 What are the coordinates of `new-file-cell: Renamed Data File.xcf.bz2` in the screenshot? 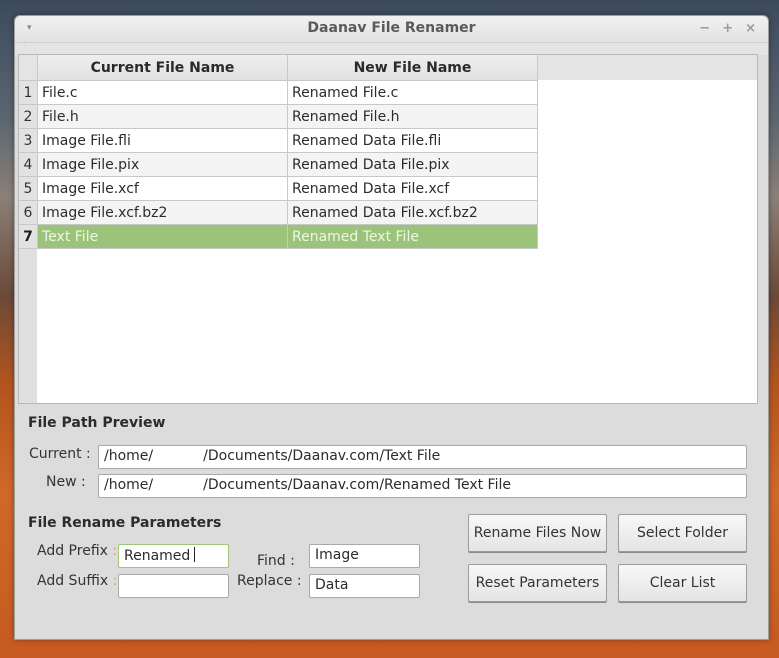 It's located at (412, 212).